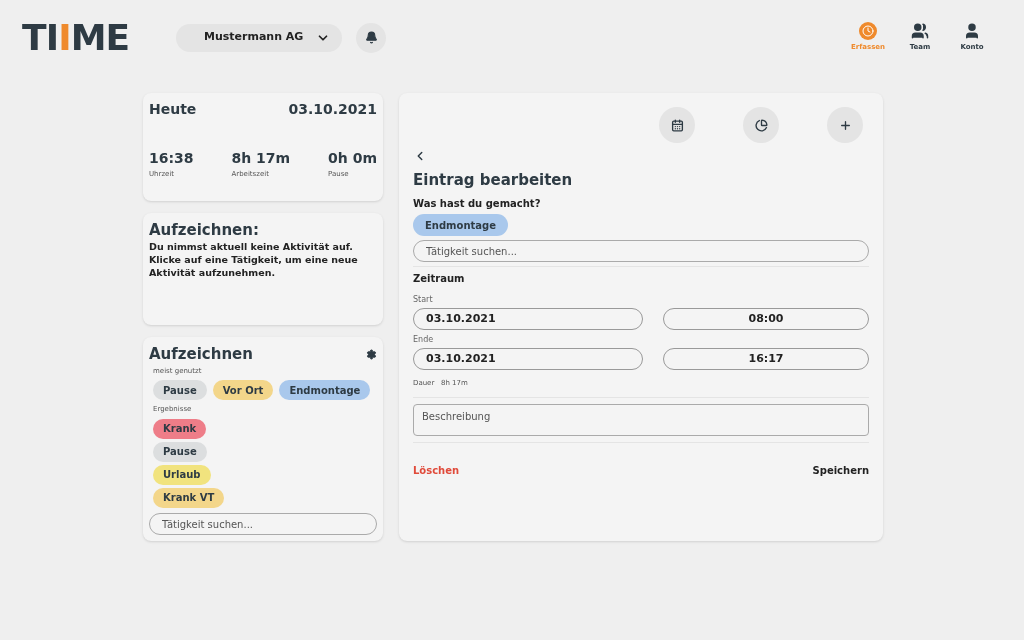 This screenshot has height=640, width=1024. What do you see at coordinates (641, 419) in the screenshot?
I see `description-field: Beschreibung` at bounding box center [641, 419].